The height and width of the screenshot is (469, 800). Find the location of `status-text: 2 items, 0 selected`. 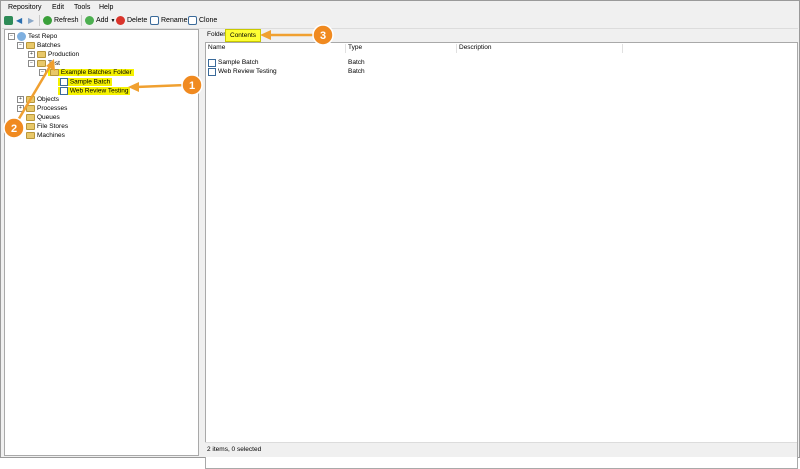

status-text: 2 items, 0 selected is located at coordinates (234, 449).